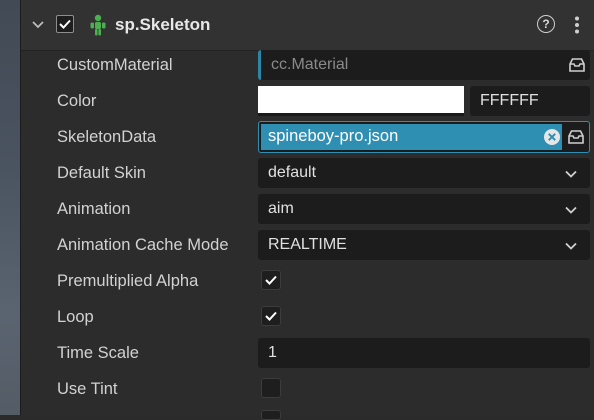 The height and width of the screenshot is (420, 594). Describe the element at coordinates (424, 65) in the screenshot. I see `custom-material-asset-field: cc.Material` at that location.